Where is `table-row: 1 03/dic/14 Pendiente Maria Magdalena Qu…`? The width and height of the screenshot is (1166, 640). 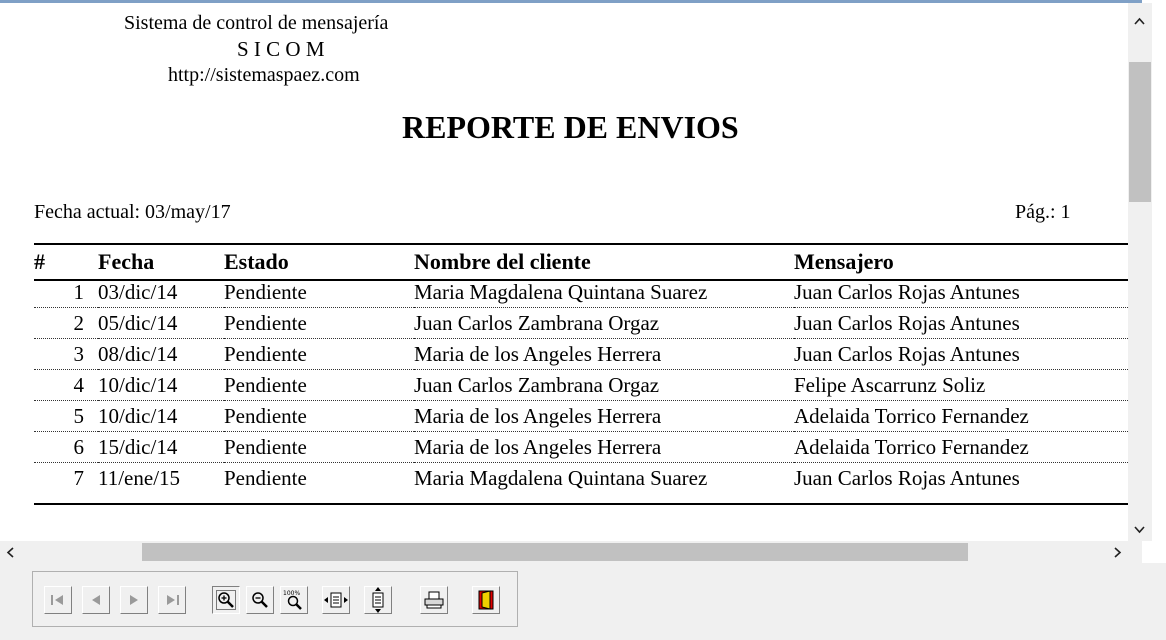
table-row: 1 03/dic/14 Pendiente Maria Magdalena Qu… is located at coordinates (581, 292).